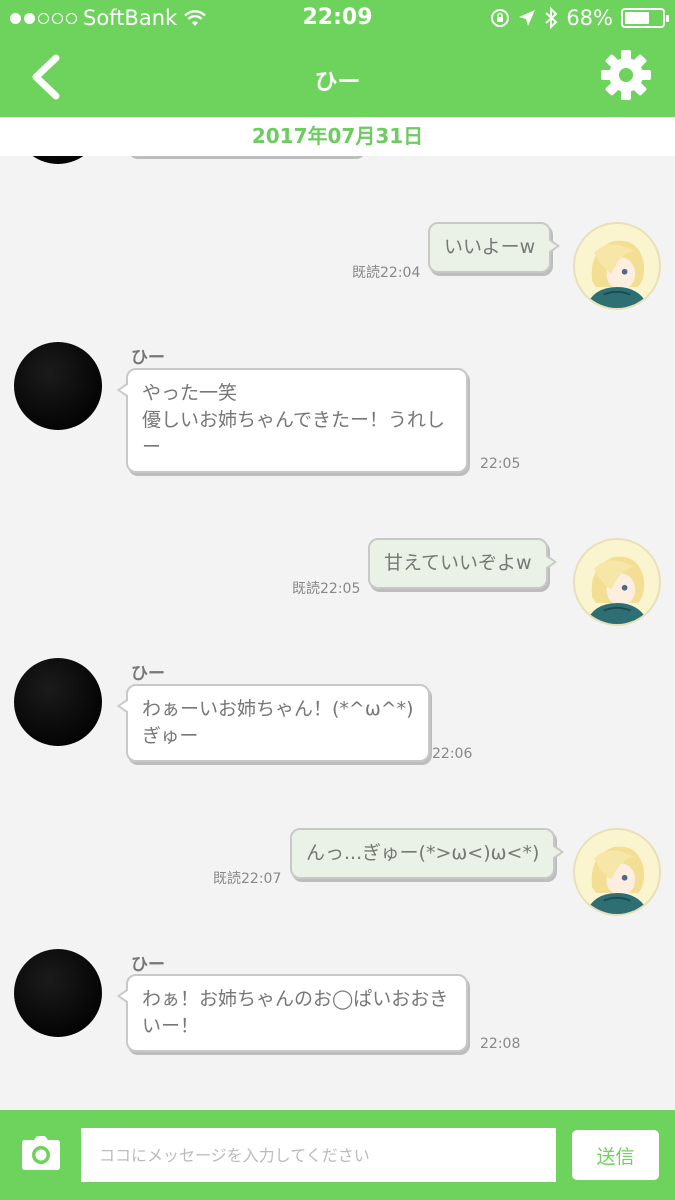  Describe the element at coordinates (500, 464) in the screenshot. I see `message-time: 22:05` at that location.